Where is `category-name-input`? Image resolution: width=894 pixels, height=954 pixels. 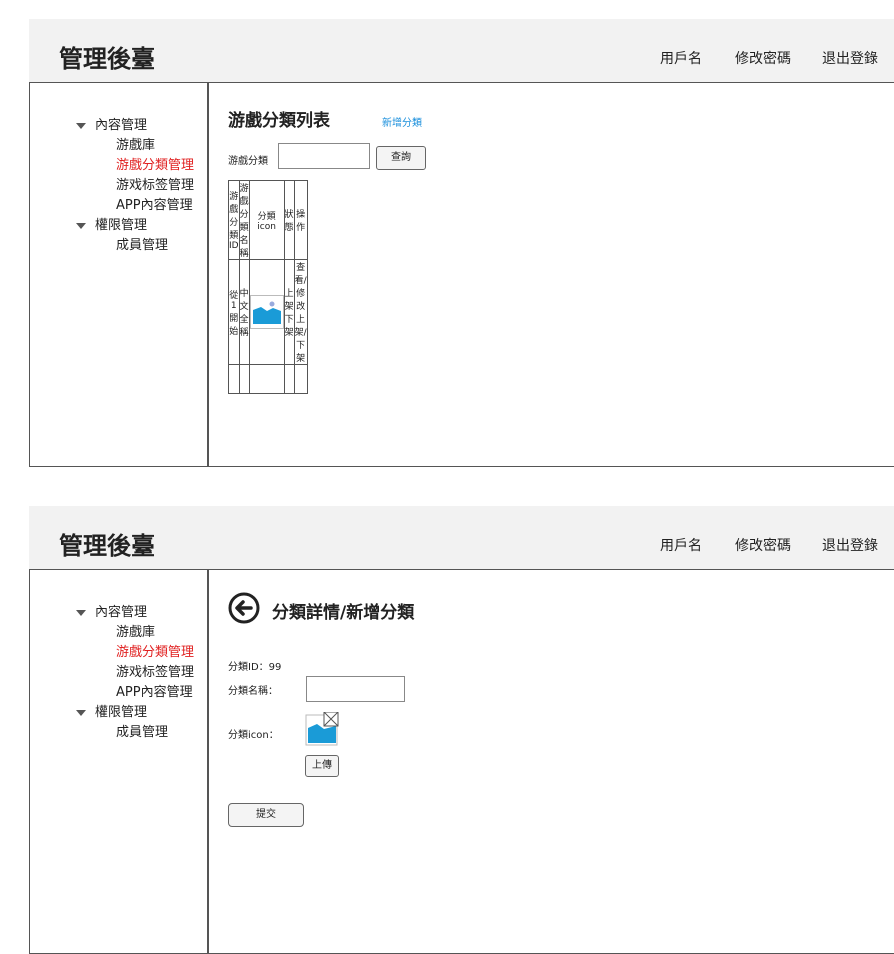 category-name-input is located at coordinates (355, 689).